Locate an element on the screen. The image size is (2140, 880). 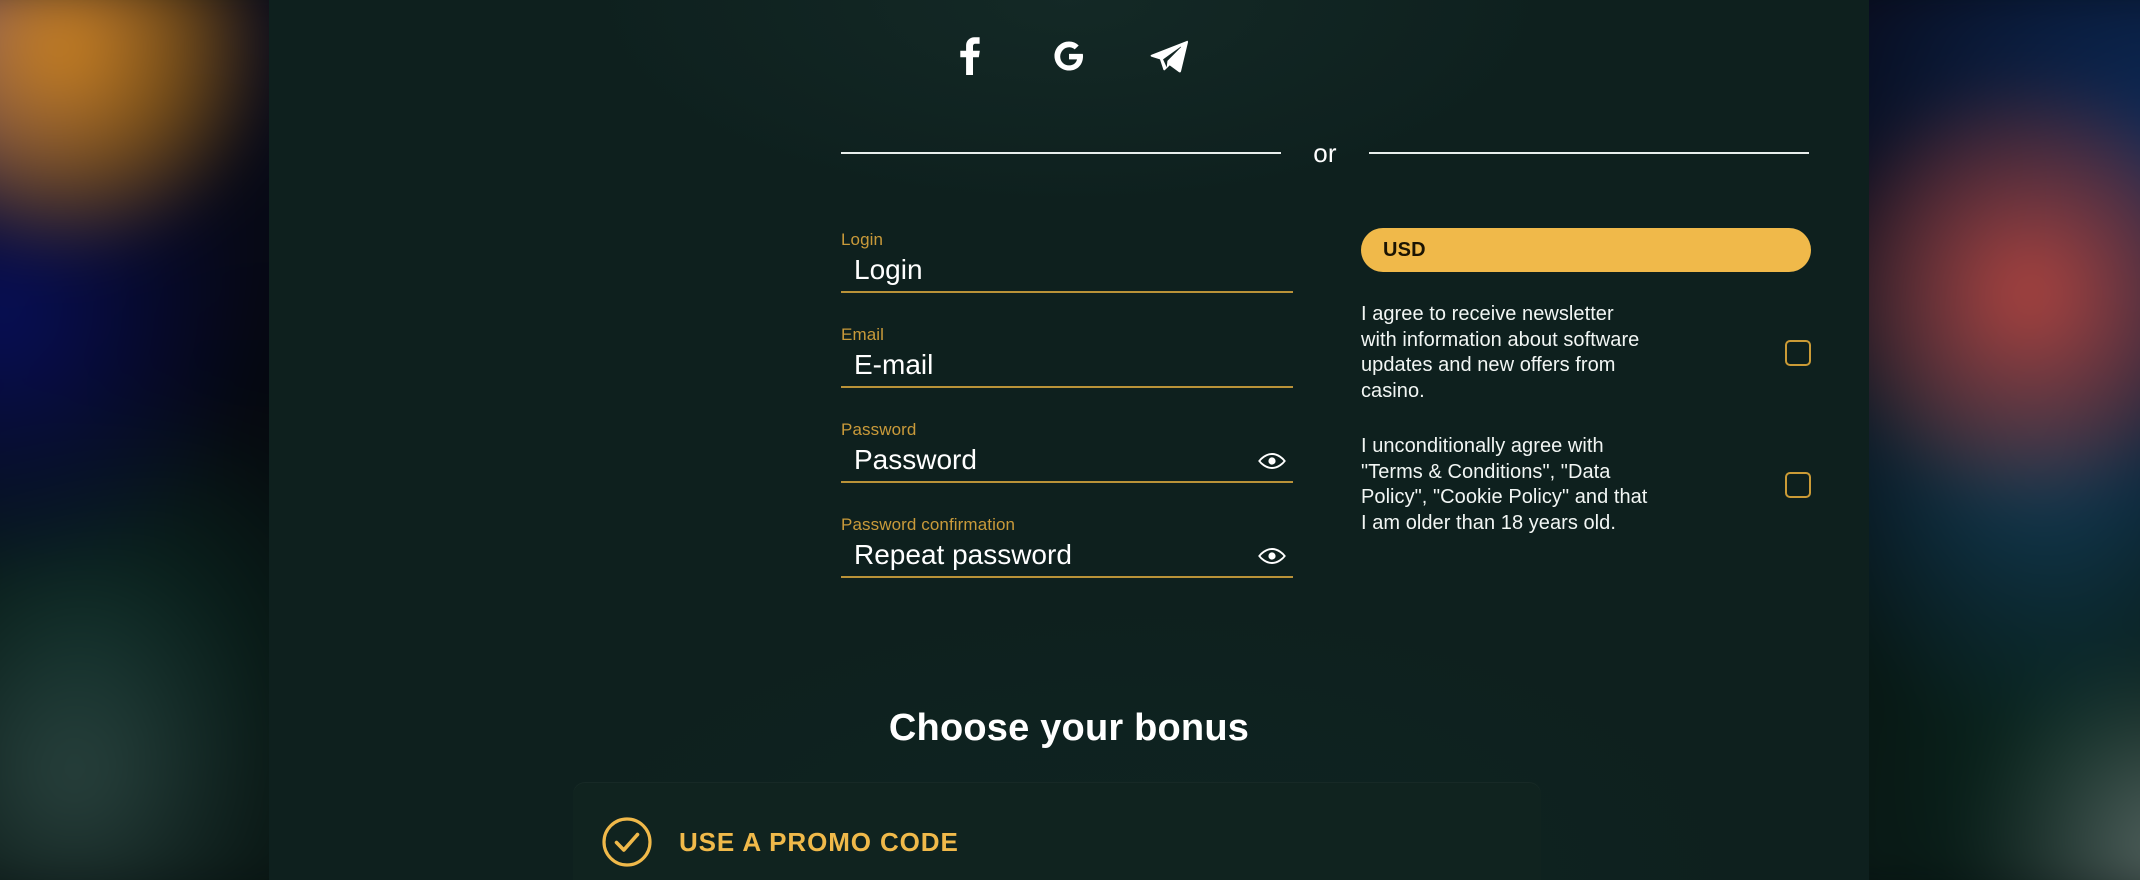
field-login: Login is located at coordinates (1067, 260).